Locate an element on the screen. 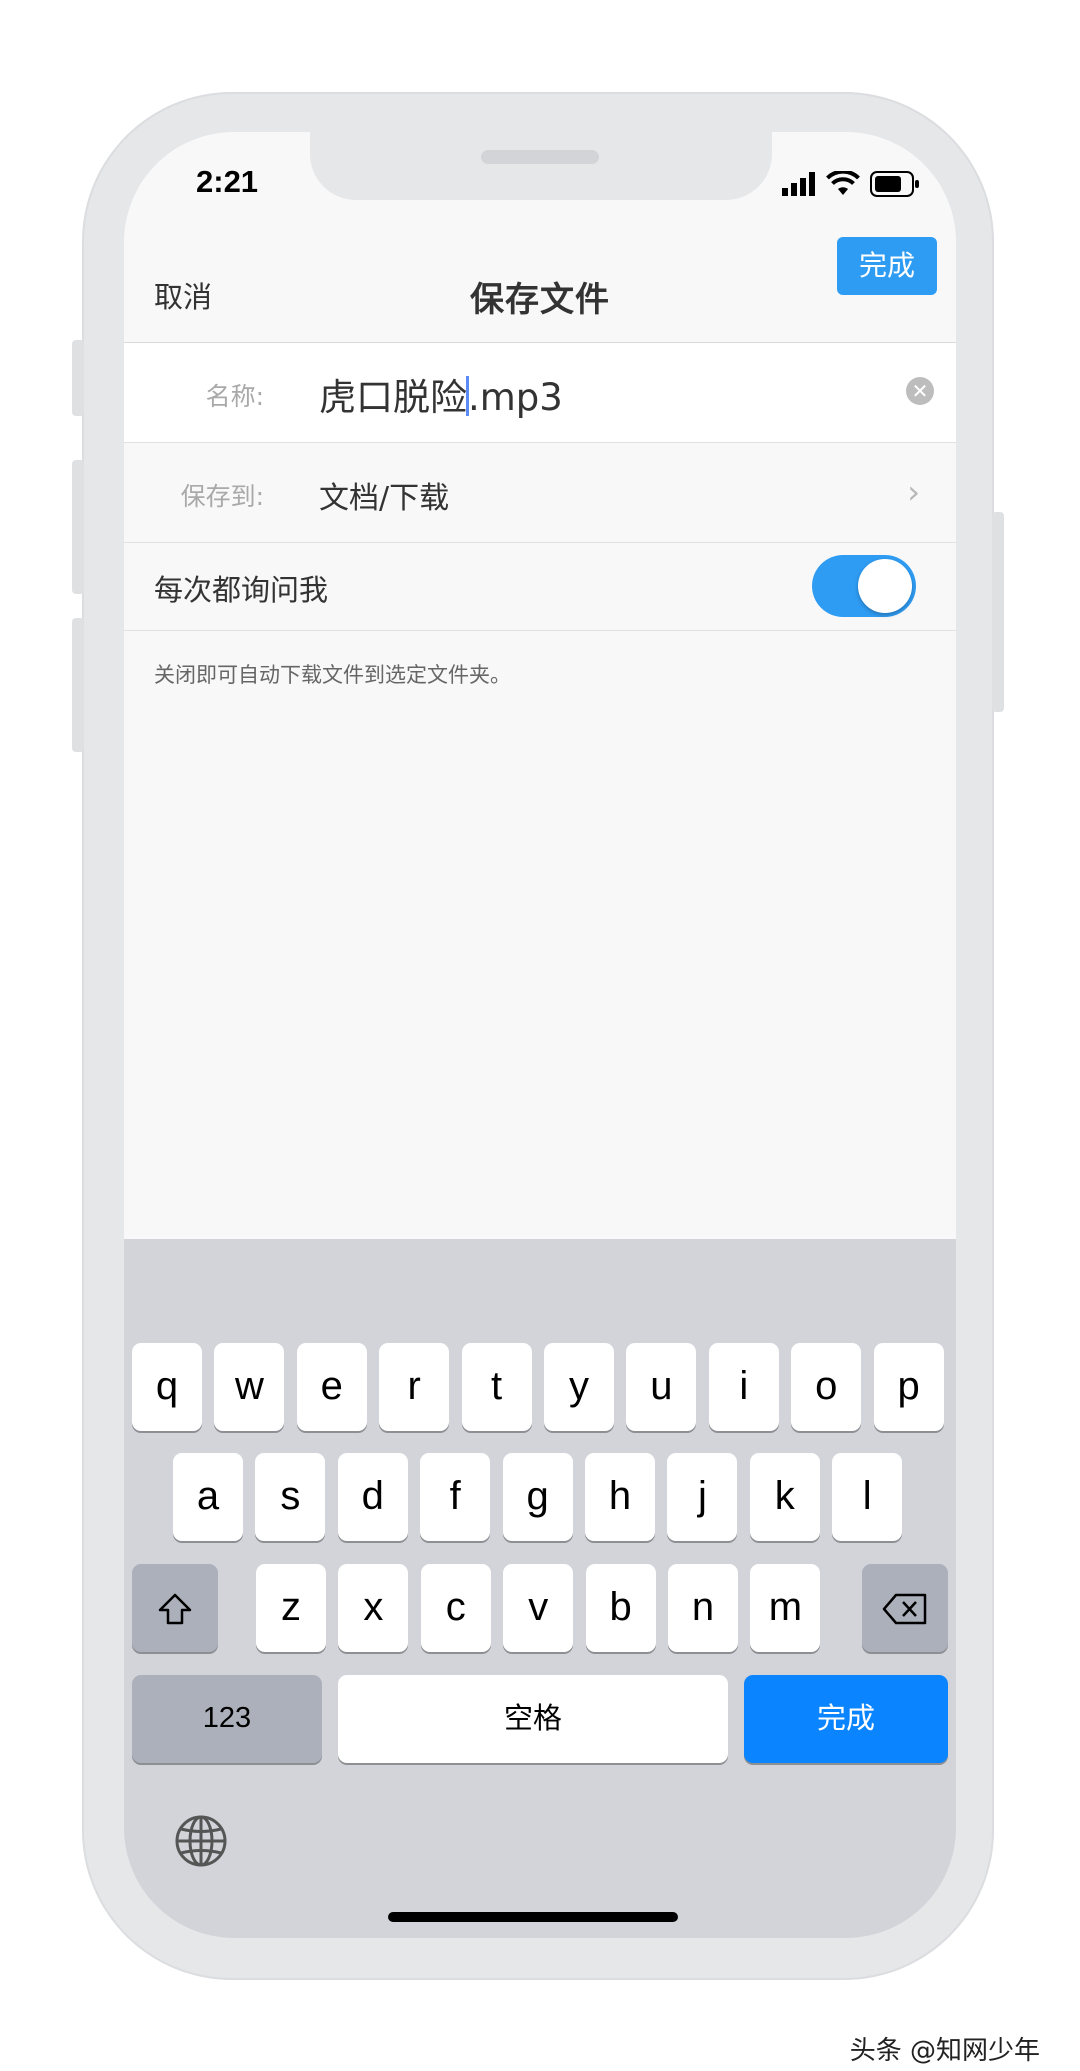  key-i: i is located at coordinates (743, 1387).